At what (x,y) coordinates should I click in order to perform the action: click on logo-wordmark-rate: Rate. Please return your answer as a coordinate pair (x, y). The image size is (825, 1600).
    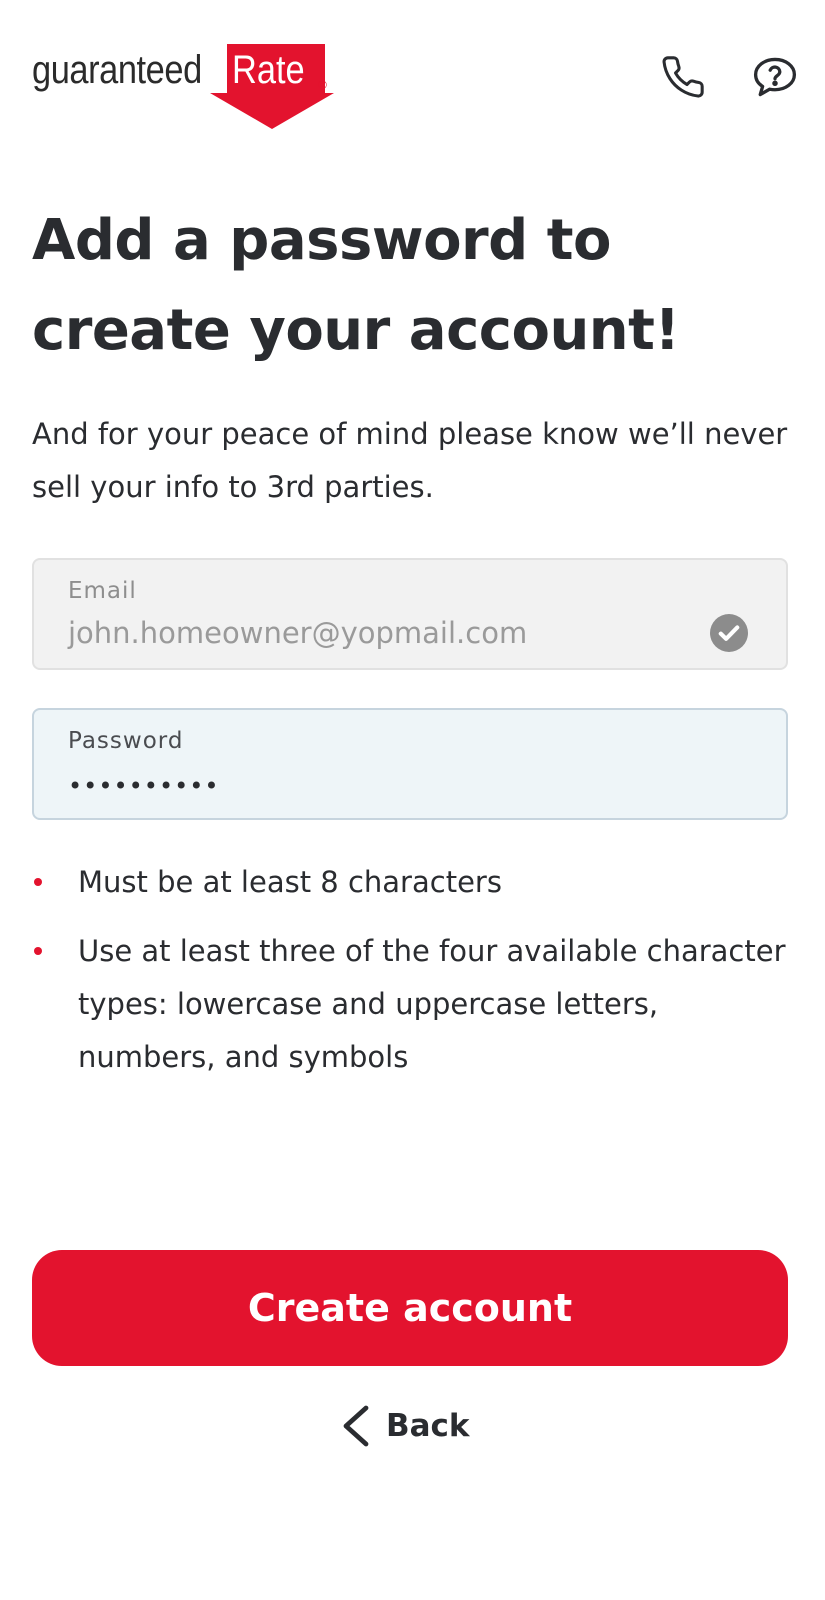
    Looking at the image, I should click on (268, 70).